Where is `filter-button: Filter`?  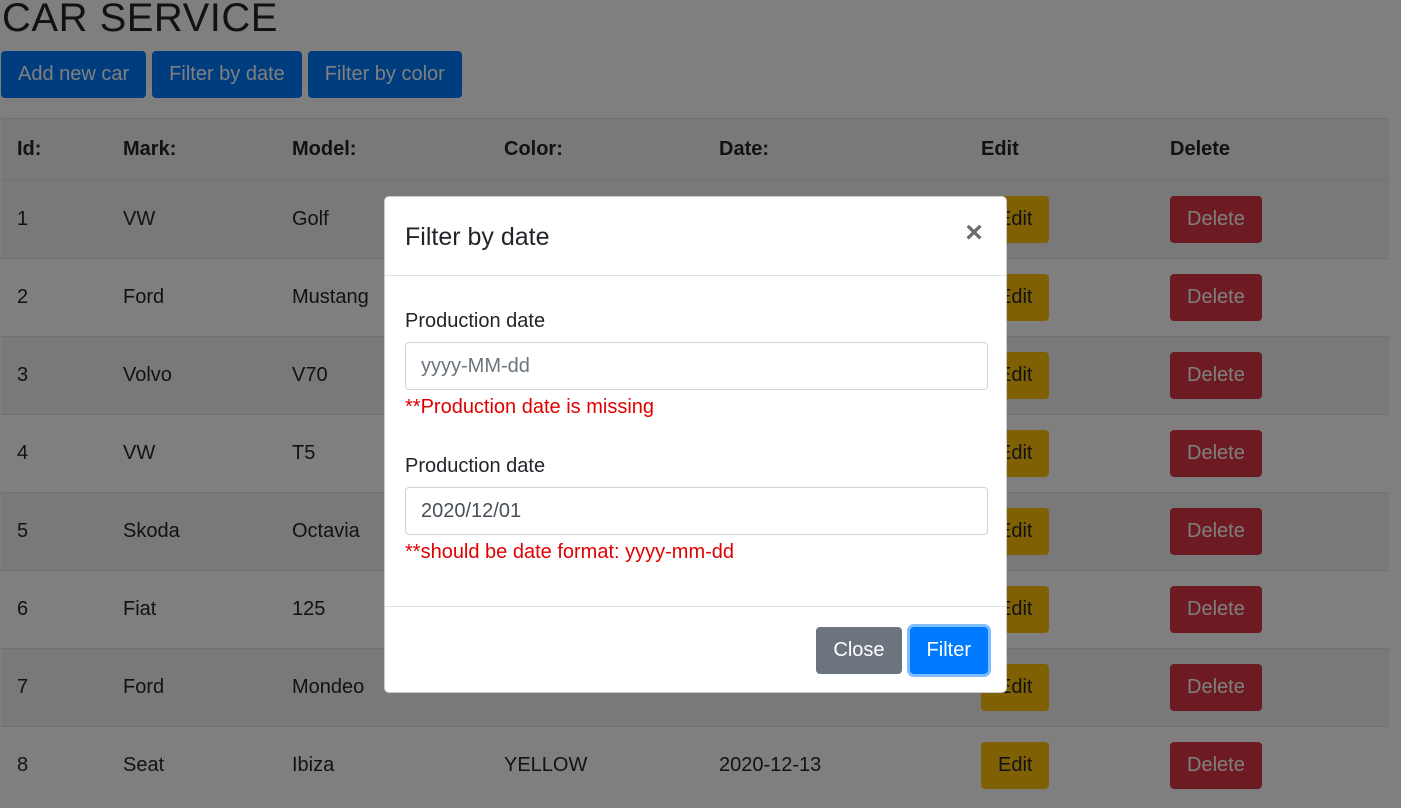
filter-button: Filter is located at coordinates (948, 650).